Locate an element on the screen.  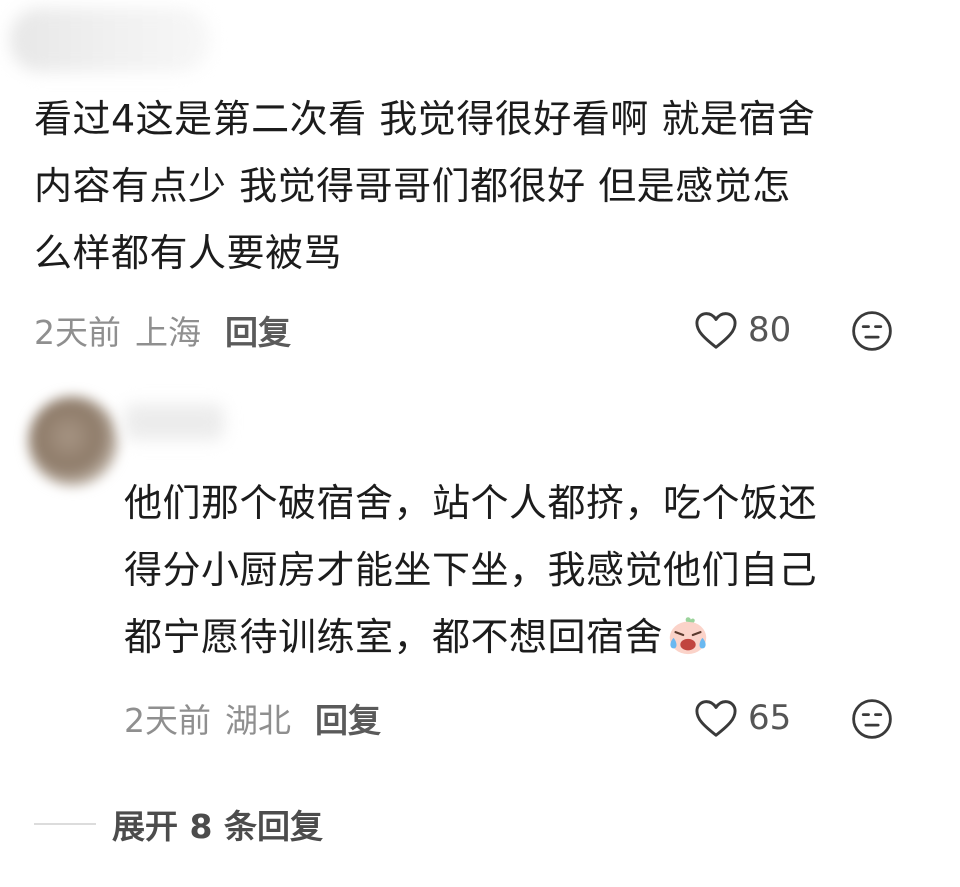
like-count: 80 is located at coordinates (770, 330).